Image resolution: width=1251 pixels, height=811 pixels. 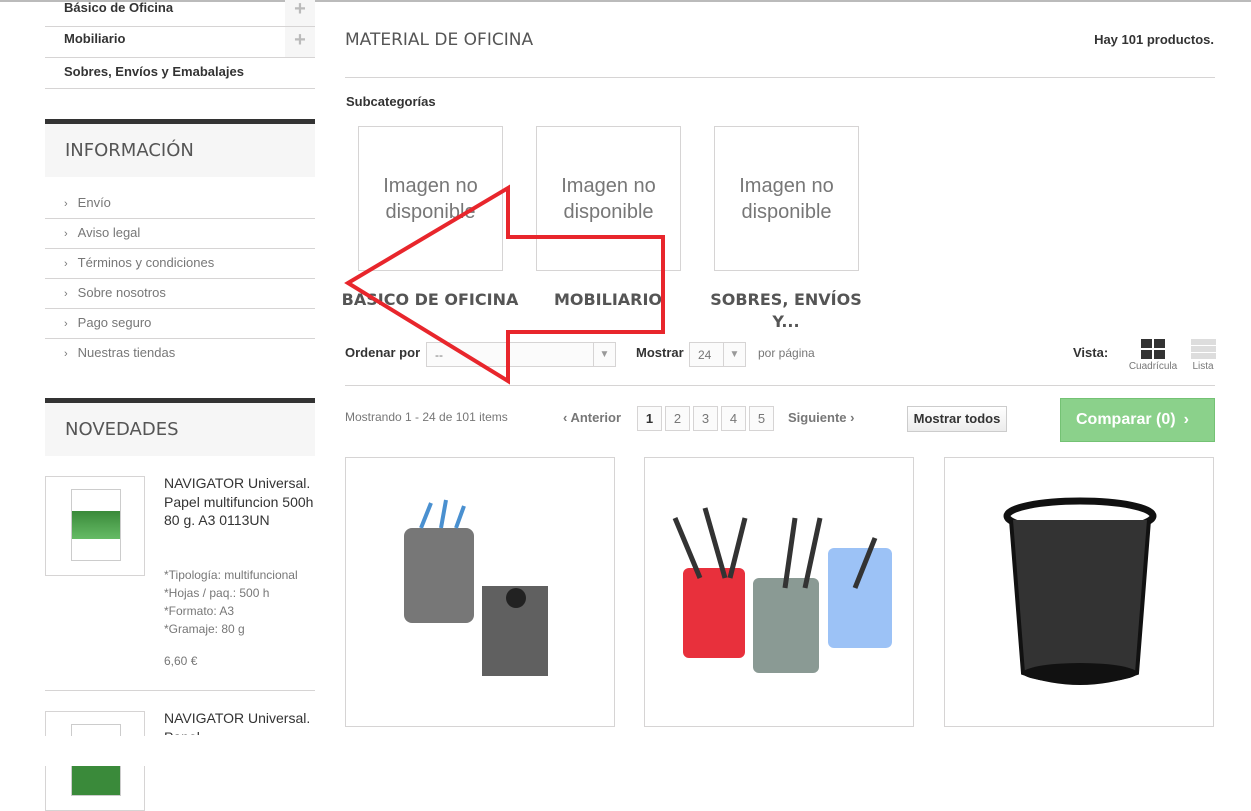 I want to click on link-label: Aviso legal, so click(x=109, y=232).